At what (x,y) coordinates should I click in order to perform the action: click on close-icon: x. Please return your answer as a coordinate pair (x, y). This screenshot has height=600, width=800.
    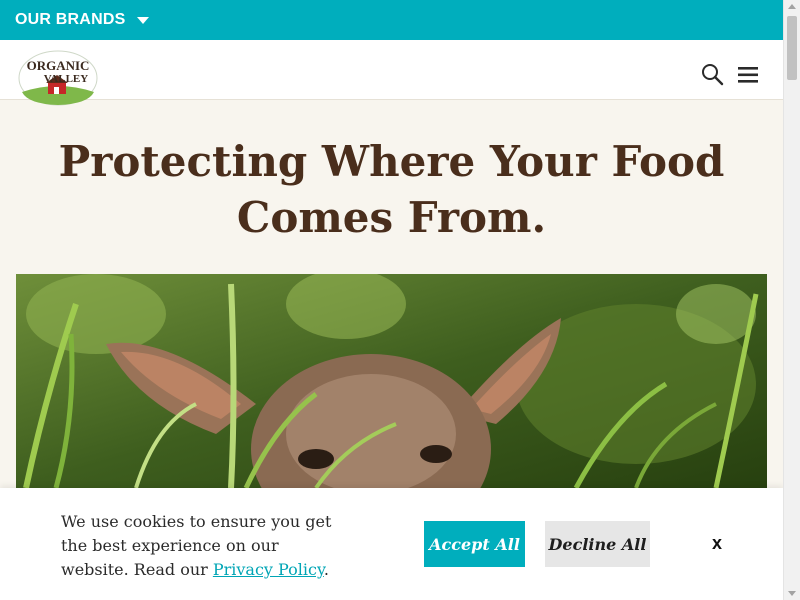
    Looking at the image, I should click on (717, 543).